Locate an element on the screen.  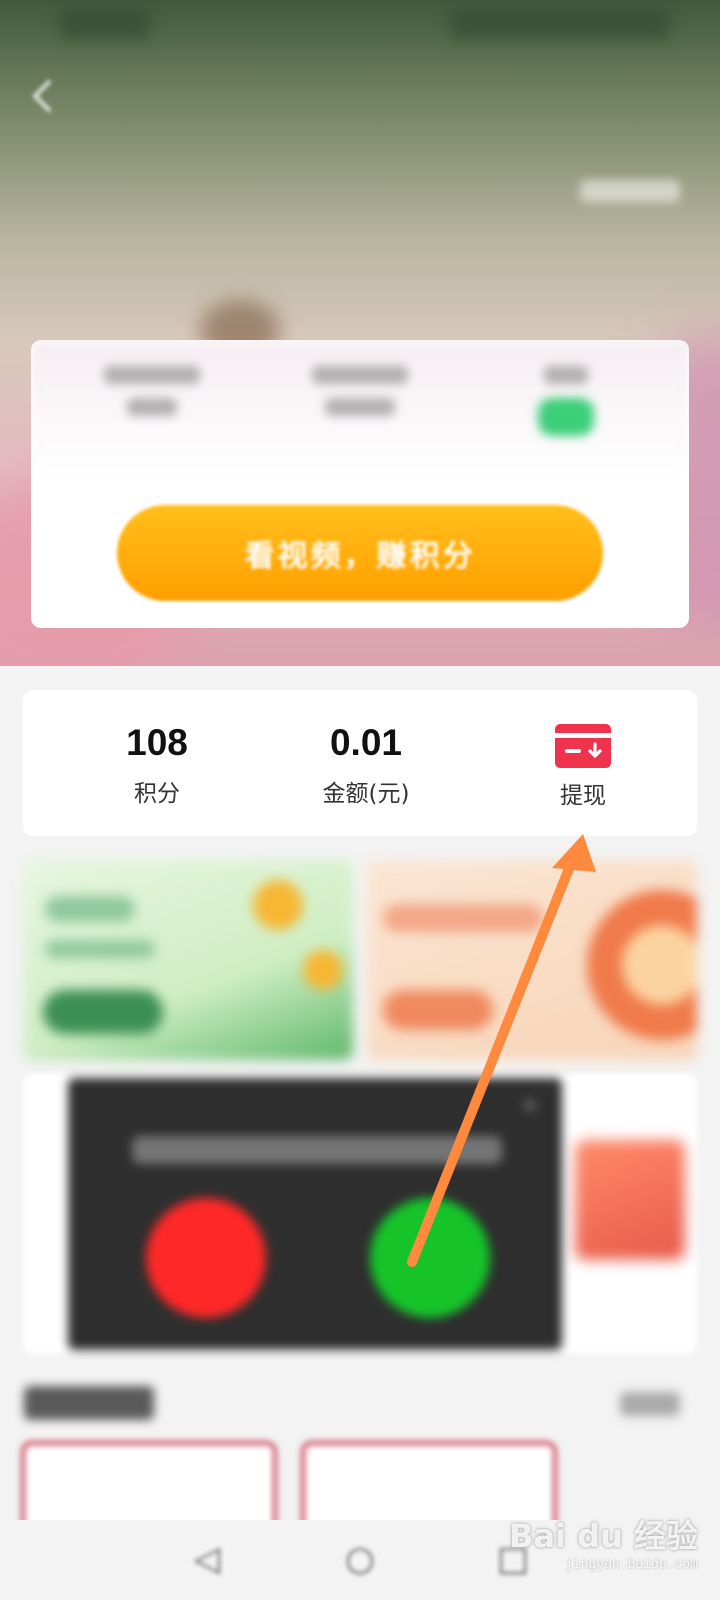
status-bar-right is located at coordinates (560, 25).